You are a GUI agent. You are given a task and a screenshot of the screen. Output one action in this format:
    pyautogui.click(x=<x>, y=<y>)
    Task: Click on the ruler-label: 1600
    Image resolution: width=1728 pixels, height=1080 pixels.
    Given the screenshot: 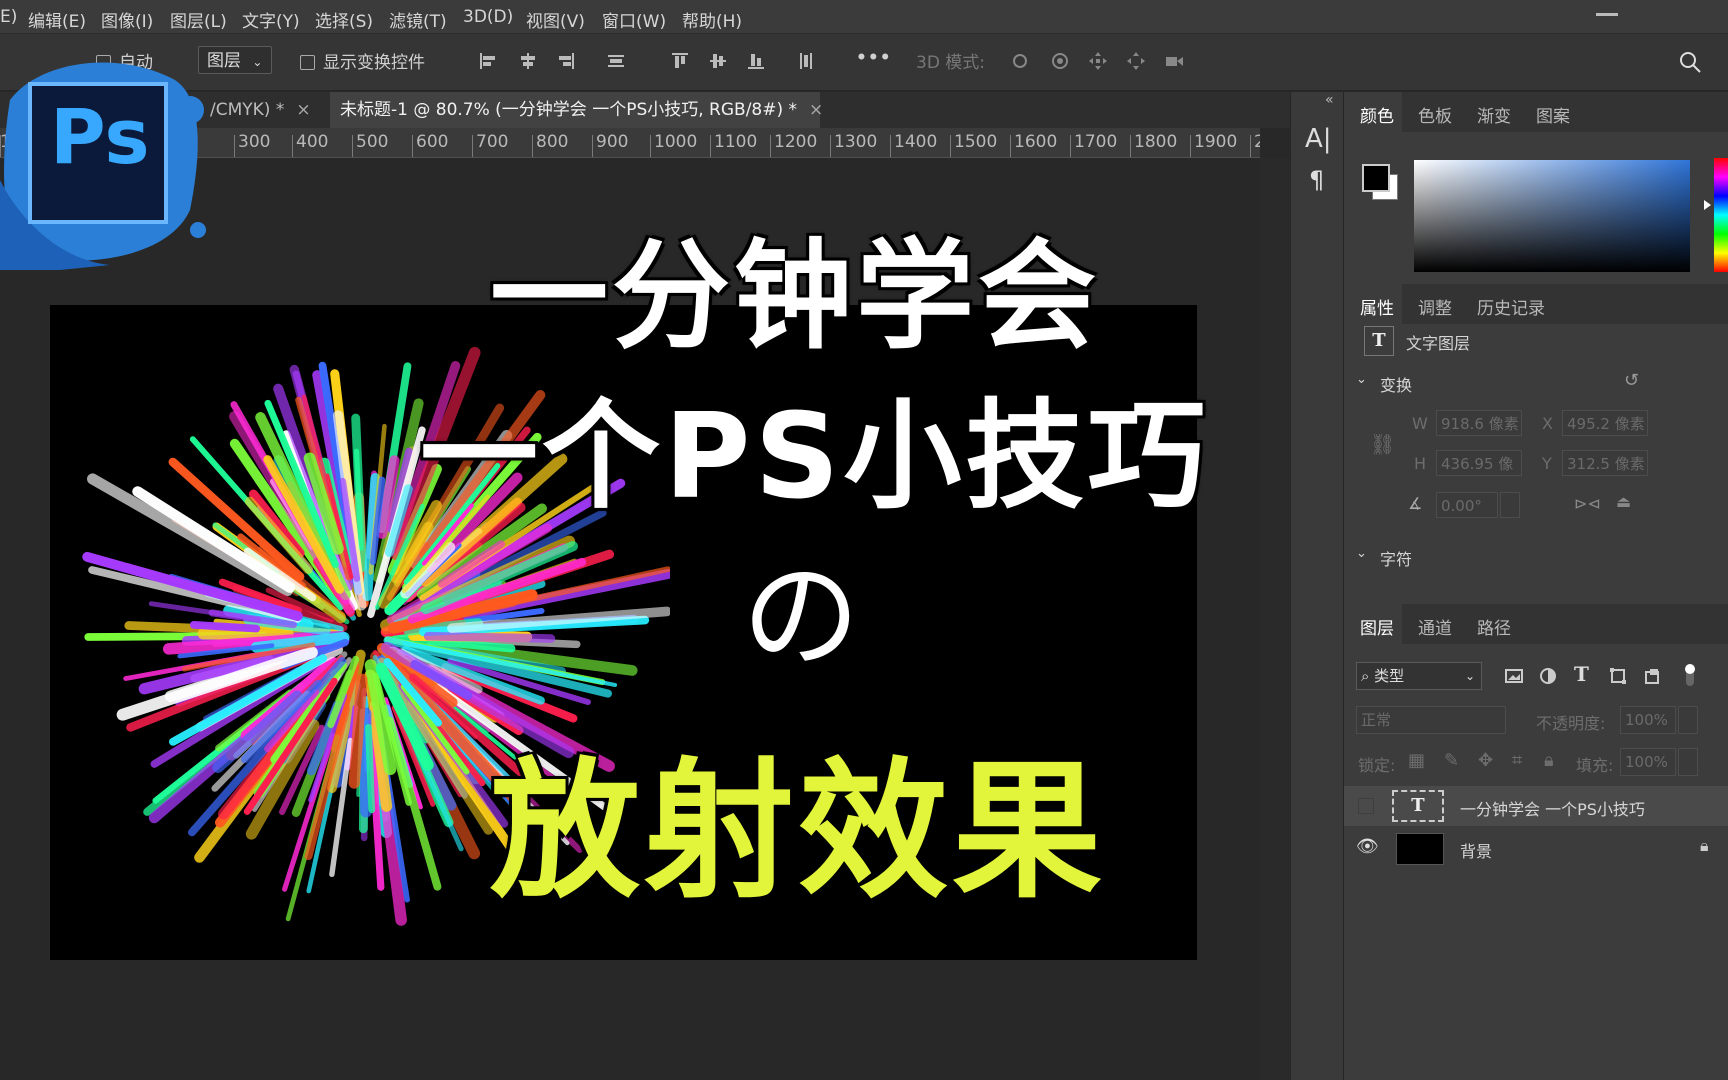 What is the action you would take?
    pyautogui.click(x=1036, y=142)
    